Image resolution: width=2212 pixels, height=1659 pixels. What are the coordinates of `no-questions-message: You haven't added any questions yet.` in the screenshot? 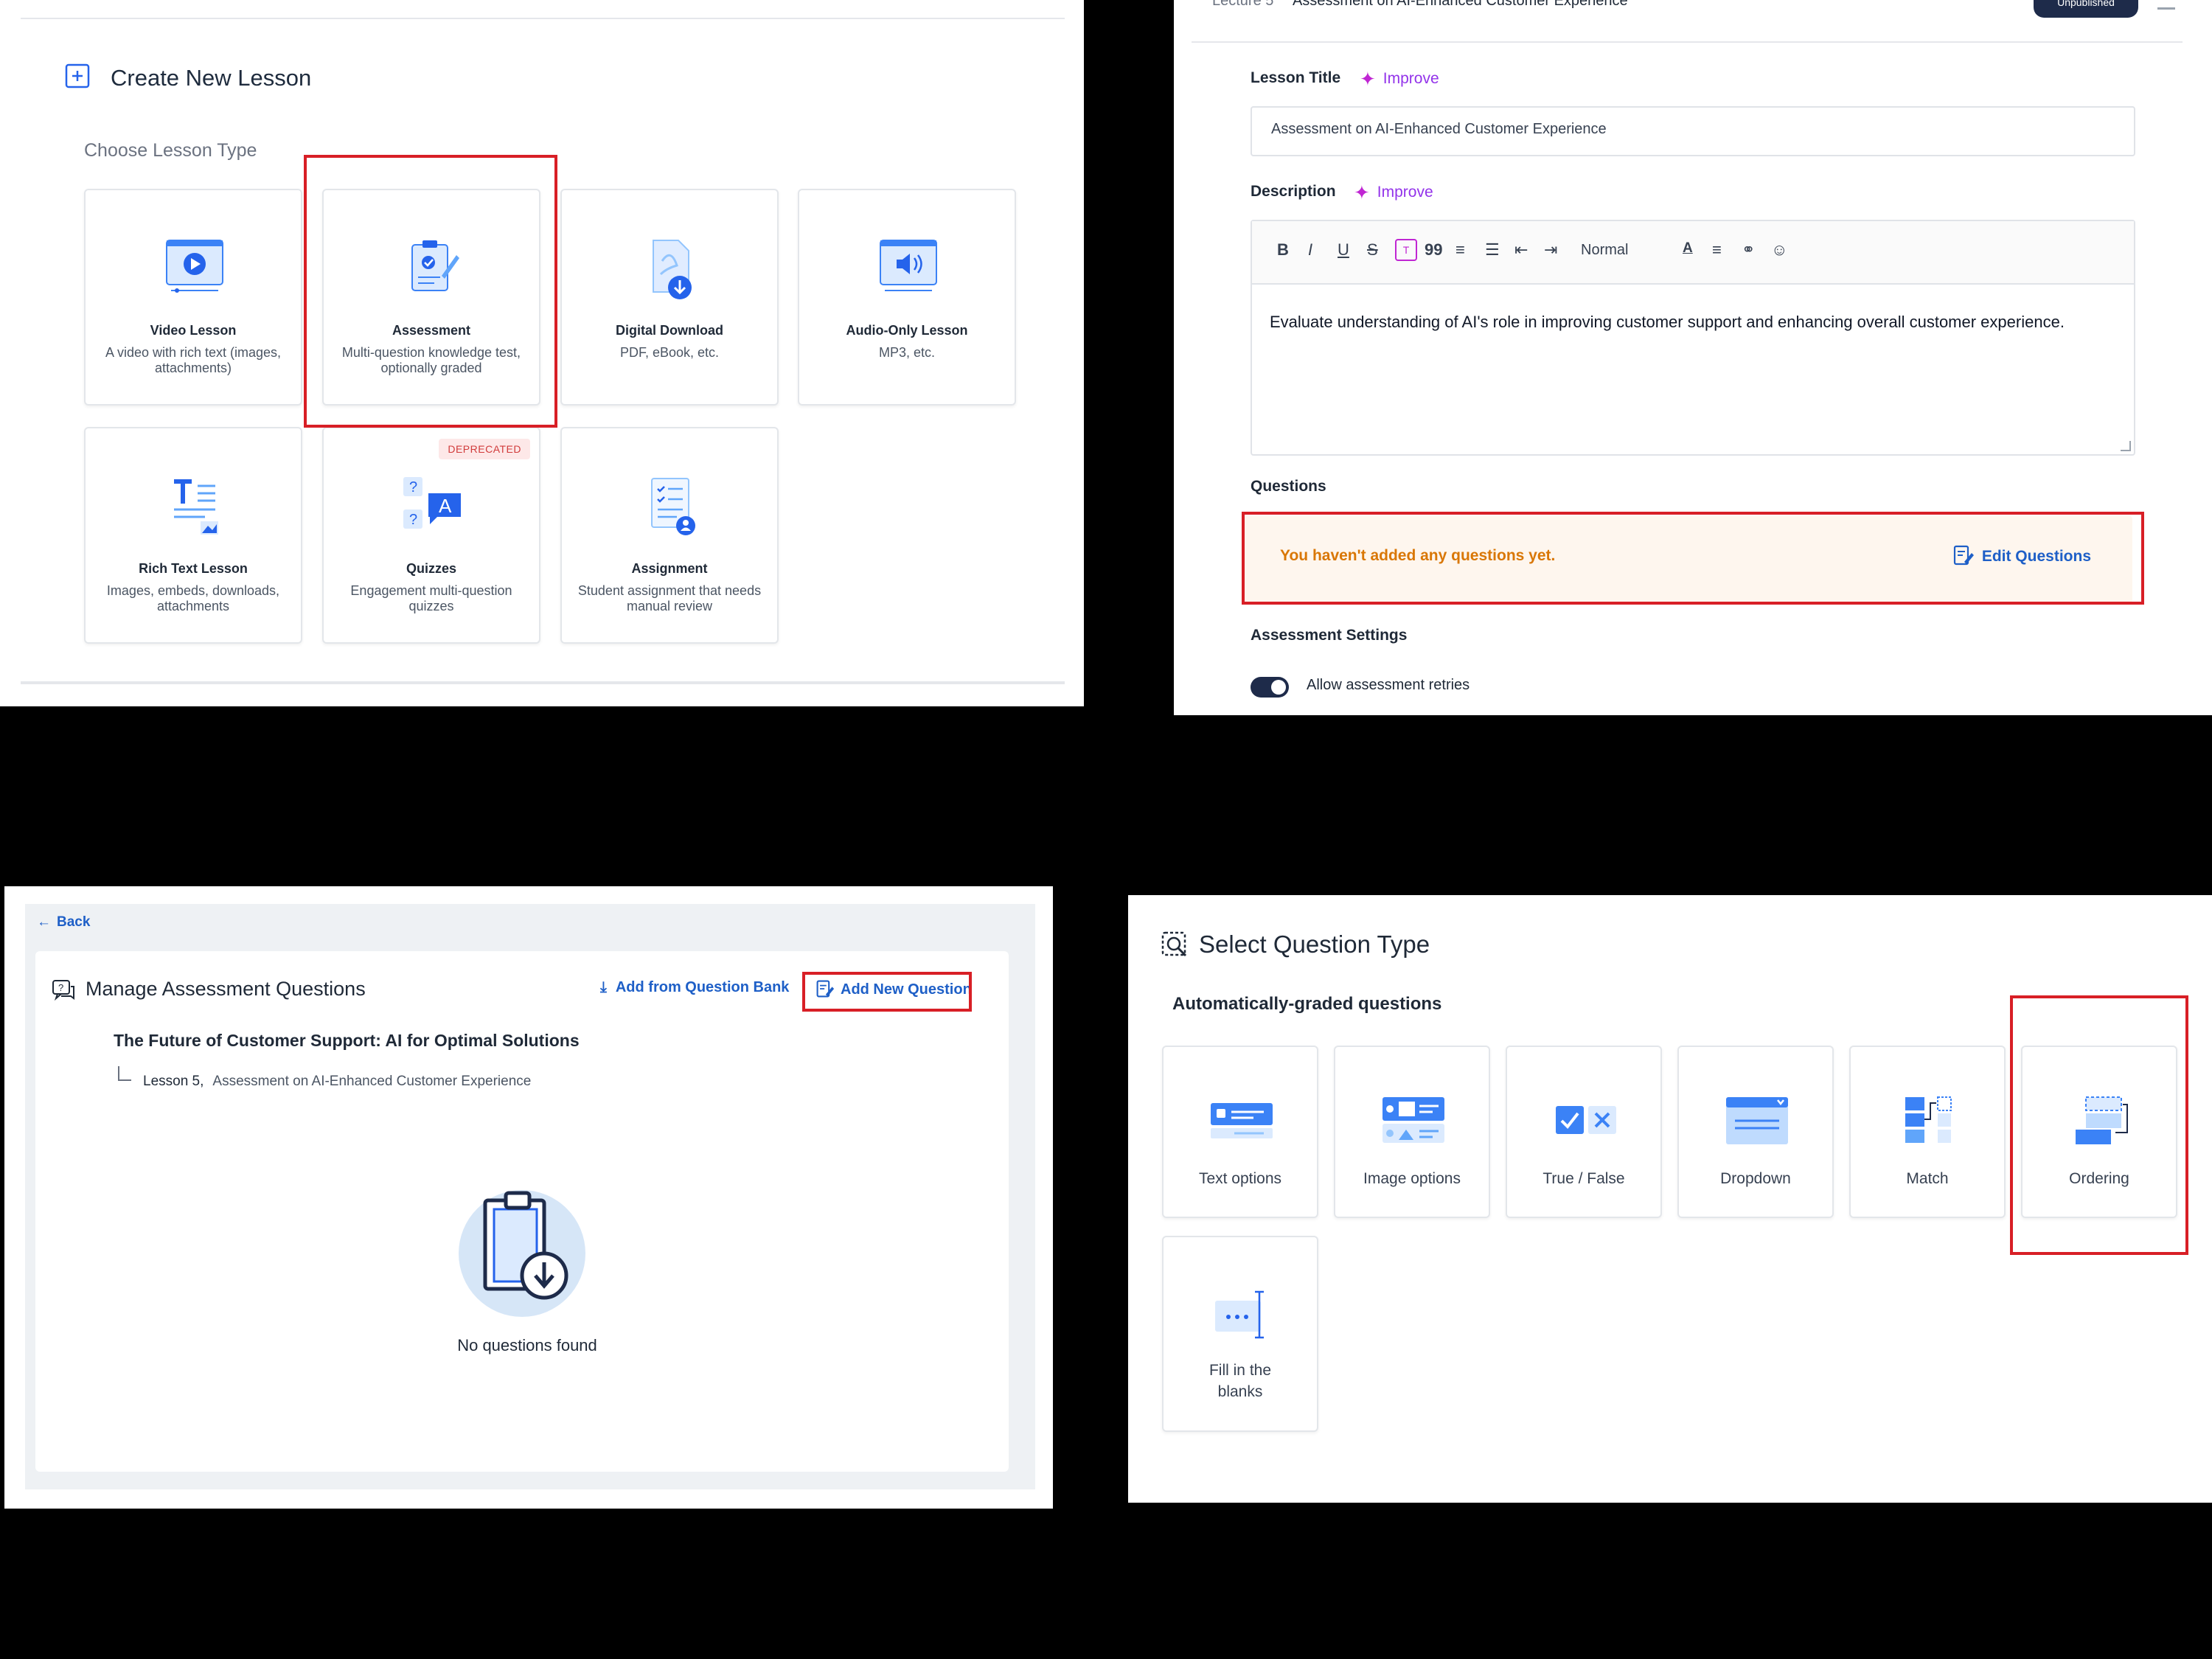 It's located at (1418, 555).